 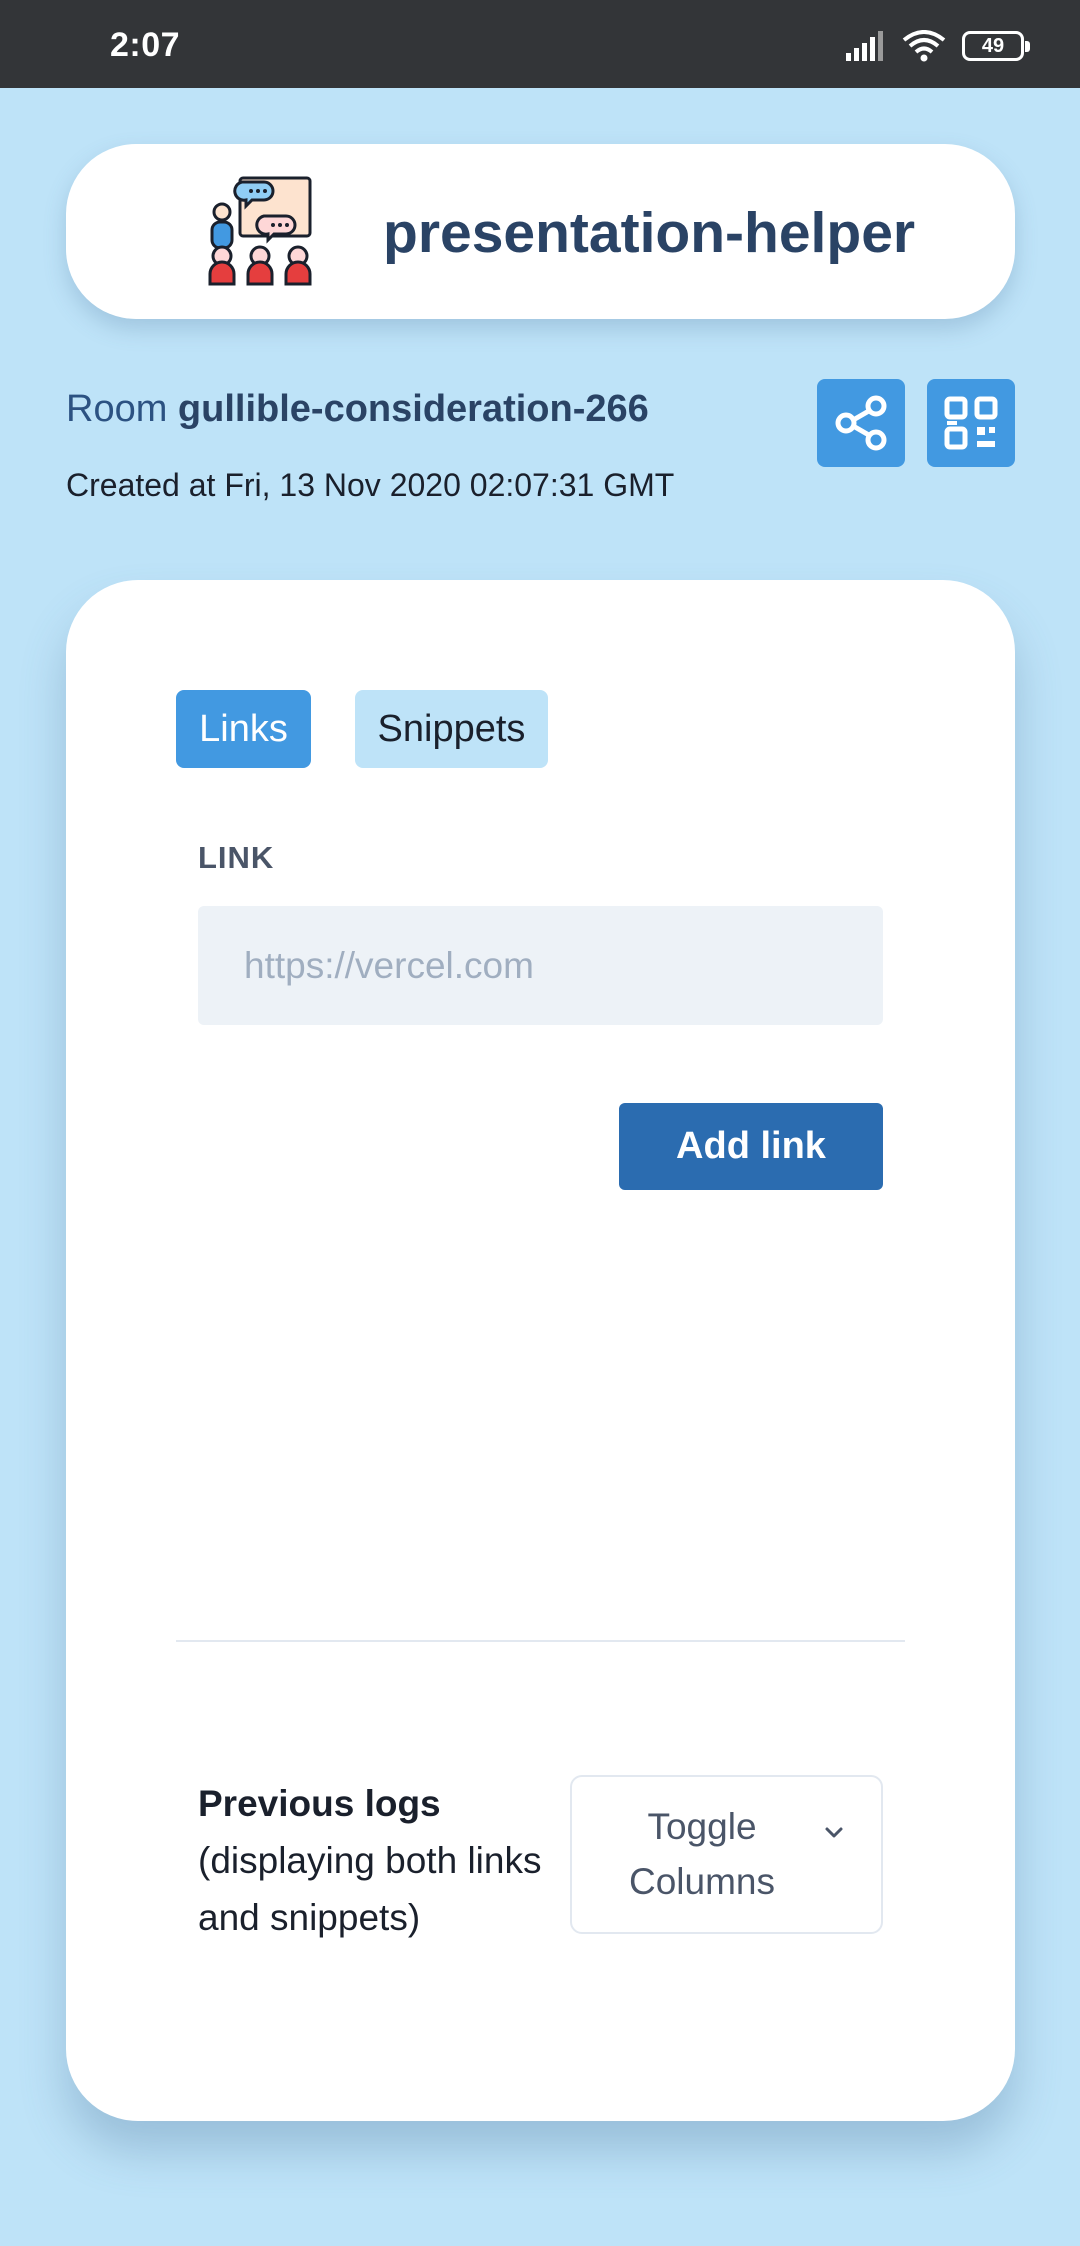 What do you see at coordinates (122, 409) in the screenshot?
I see `room-prefix: Room` at bounding box center [122, 409].